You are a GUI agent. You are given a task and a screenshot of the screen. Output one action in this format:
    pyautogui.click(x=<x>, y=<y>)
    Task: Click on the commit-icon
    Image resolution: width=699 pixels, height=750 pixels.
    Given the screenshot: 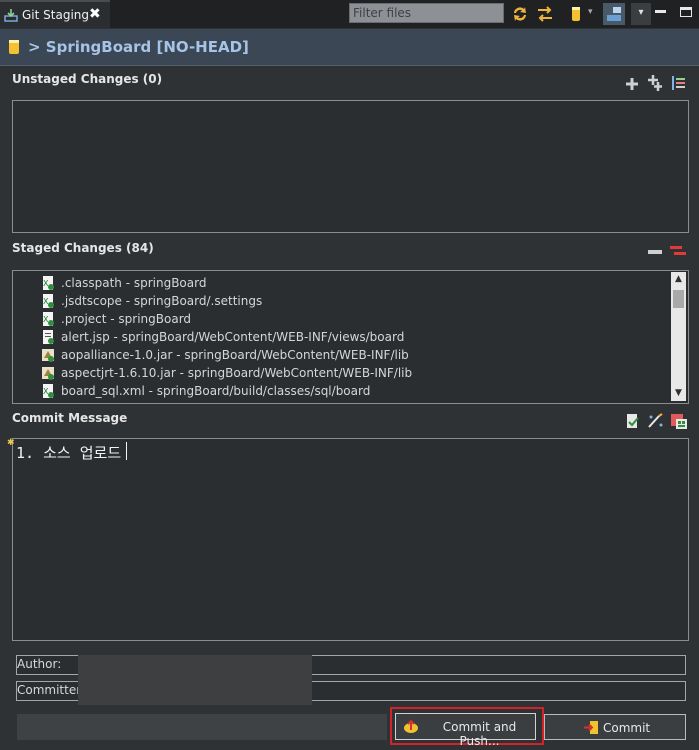 What is the action you would take?
    pyautogui.click(x=591, y=727)
    